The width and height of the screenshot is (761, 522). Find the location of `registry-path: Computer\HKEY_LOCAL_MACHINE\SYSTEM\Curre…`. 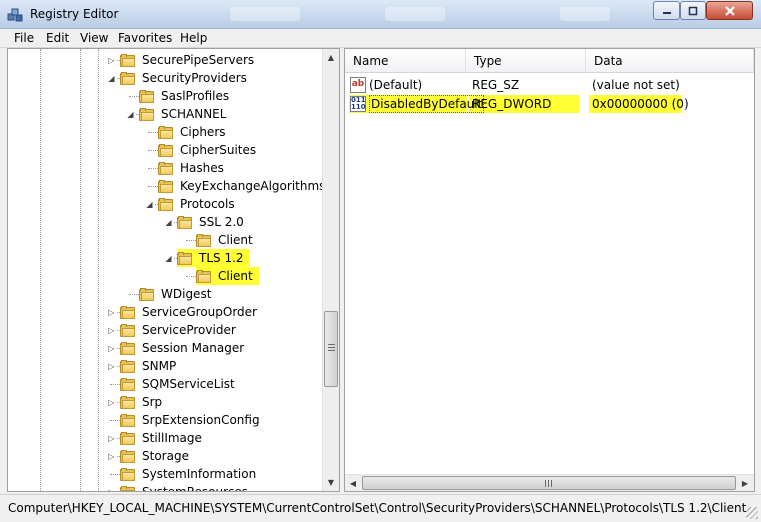

registry-path: Computer\HKEY_LOCAL_MACHINE\SYSTEM\Curre… is located at coordinates (377, 508).